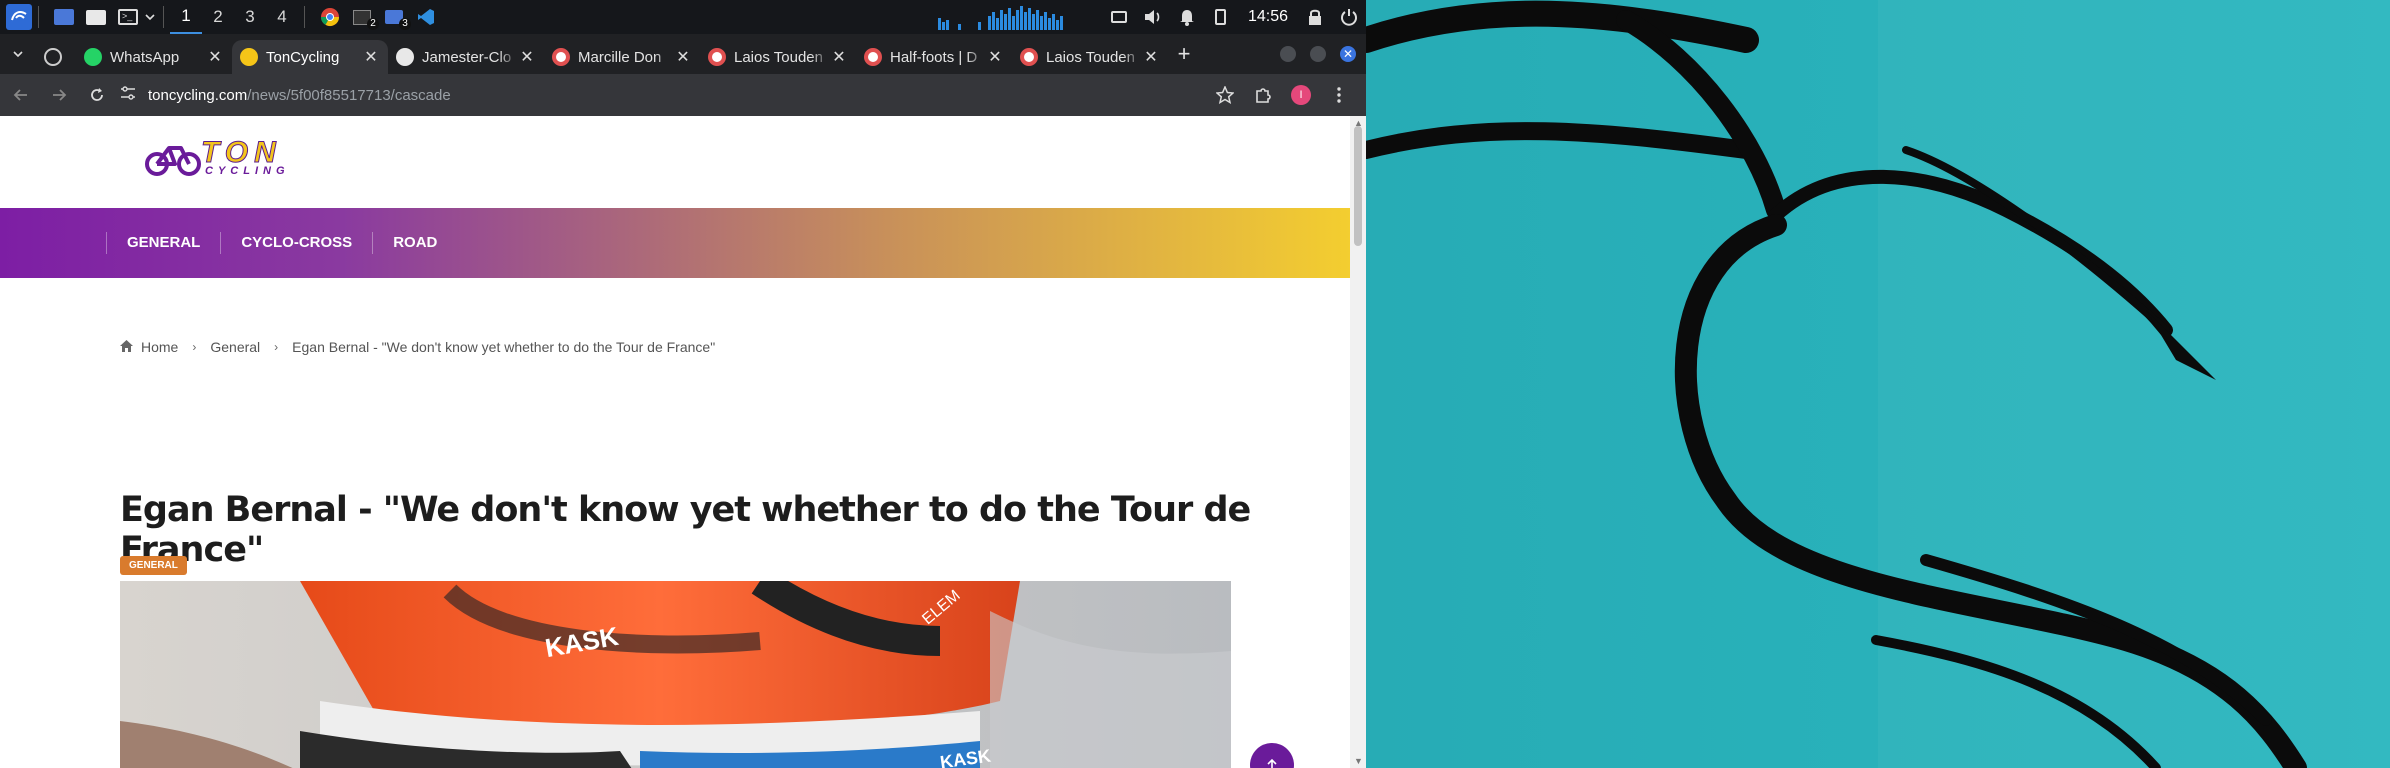 This screenshot has height=768, width=2390. What do you see at coordinates (1318, 54) in the screenshot?
I see `maximize-button` at bounding box center [1318, 54].